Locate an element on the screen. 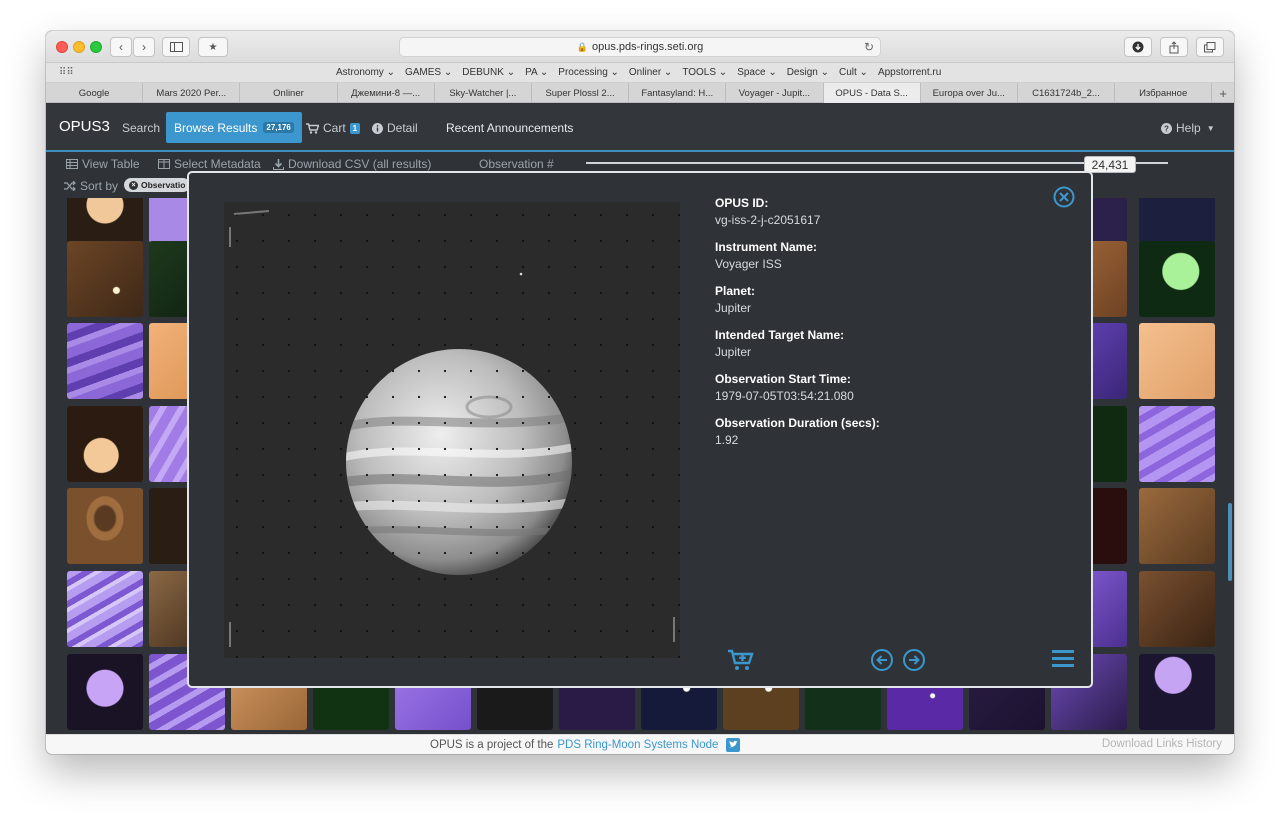  opus-id-value: vg-iss-2-j-c2051617 is located at coordinates (768, 220).